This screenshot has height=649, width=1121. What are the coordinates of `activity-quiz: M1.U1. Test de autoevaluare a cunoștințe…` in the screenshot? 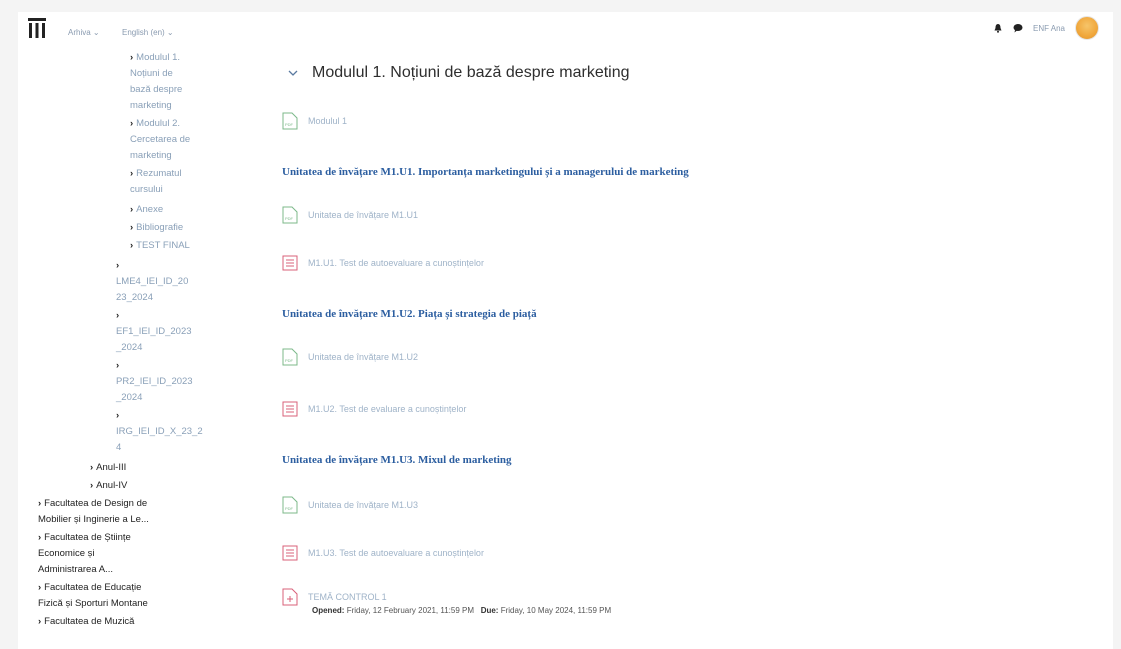 It's located at (383, 263).